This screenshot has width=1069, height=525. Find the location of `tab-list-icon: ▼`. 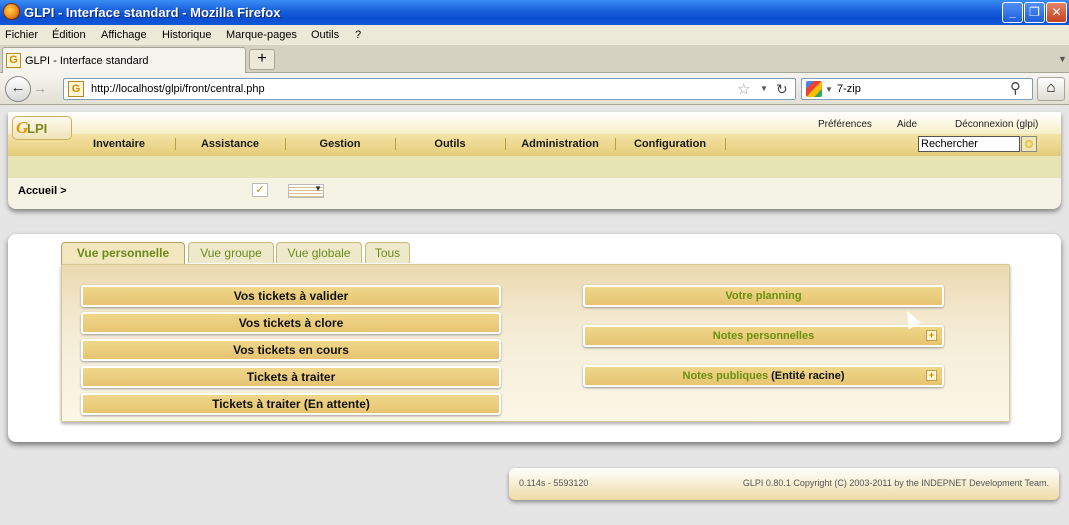

tab-list-icon: ▼ is located at coordinates (1062, 59).